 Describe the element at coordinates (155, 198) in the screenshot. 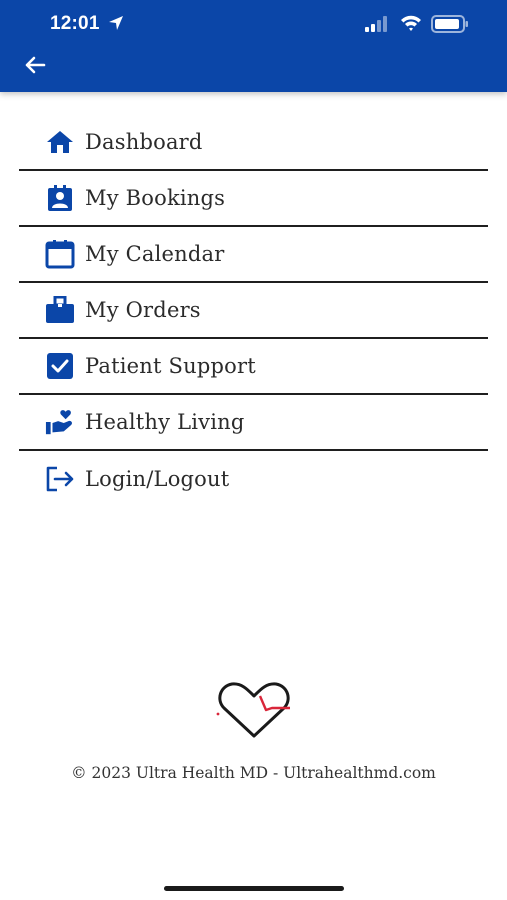

I see `menu-label-my-bookings: My Bookings` at that location.